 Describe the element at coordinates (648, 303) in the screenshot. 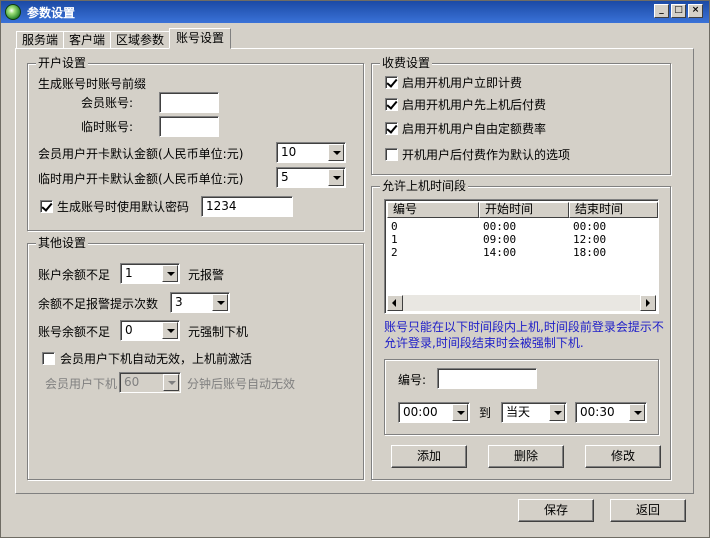

I see `scroll-right-icon` at that location.